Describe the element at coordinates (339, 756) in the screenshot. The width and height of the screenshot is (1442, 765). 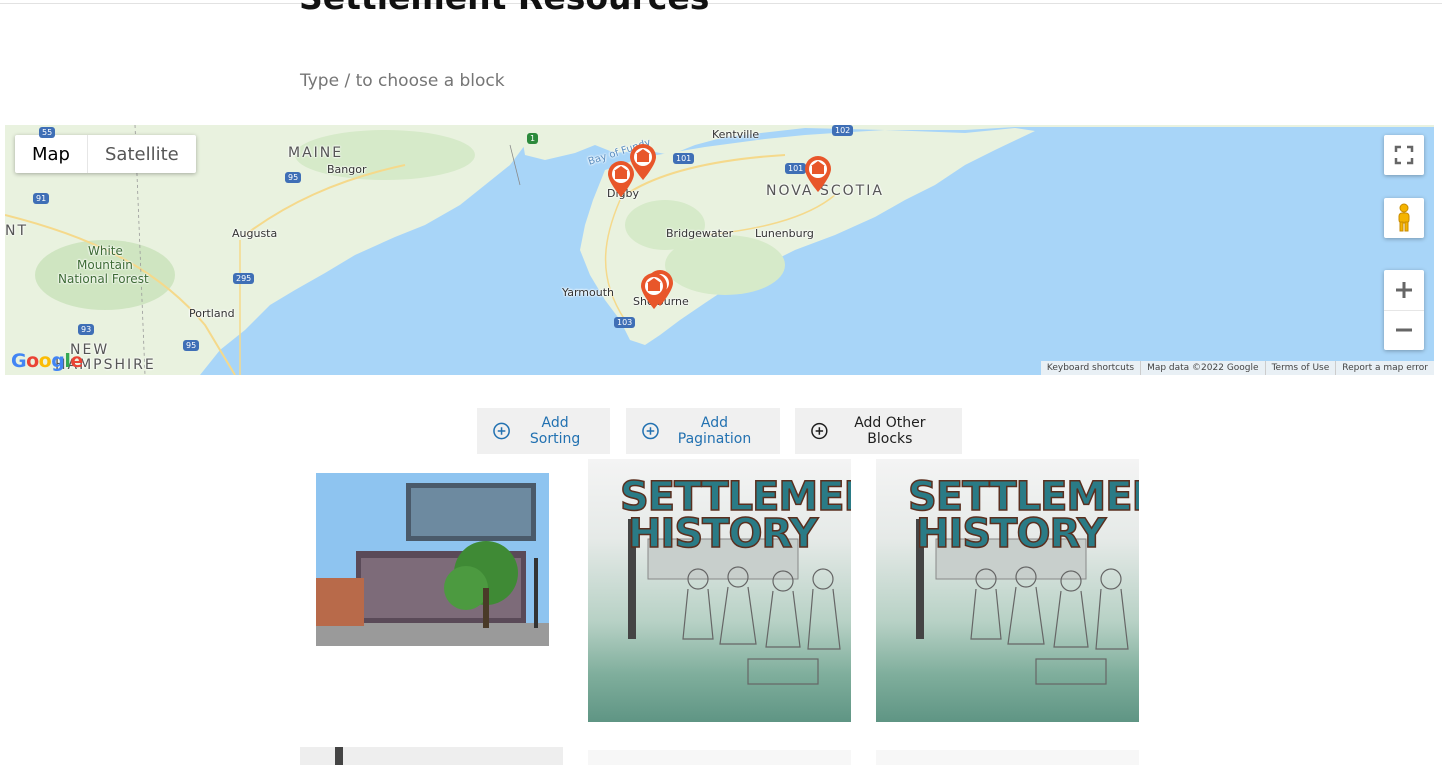
I see `partial-artwork-detail` at that location.